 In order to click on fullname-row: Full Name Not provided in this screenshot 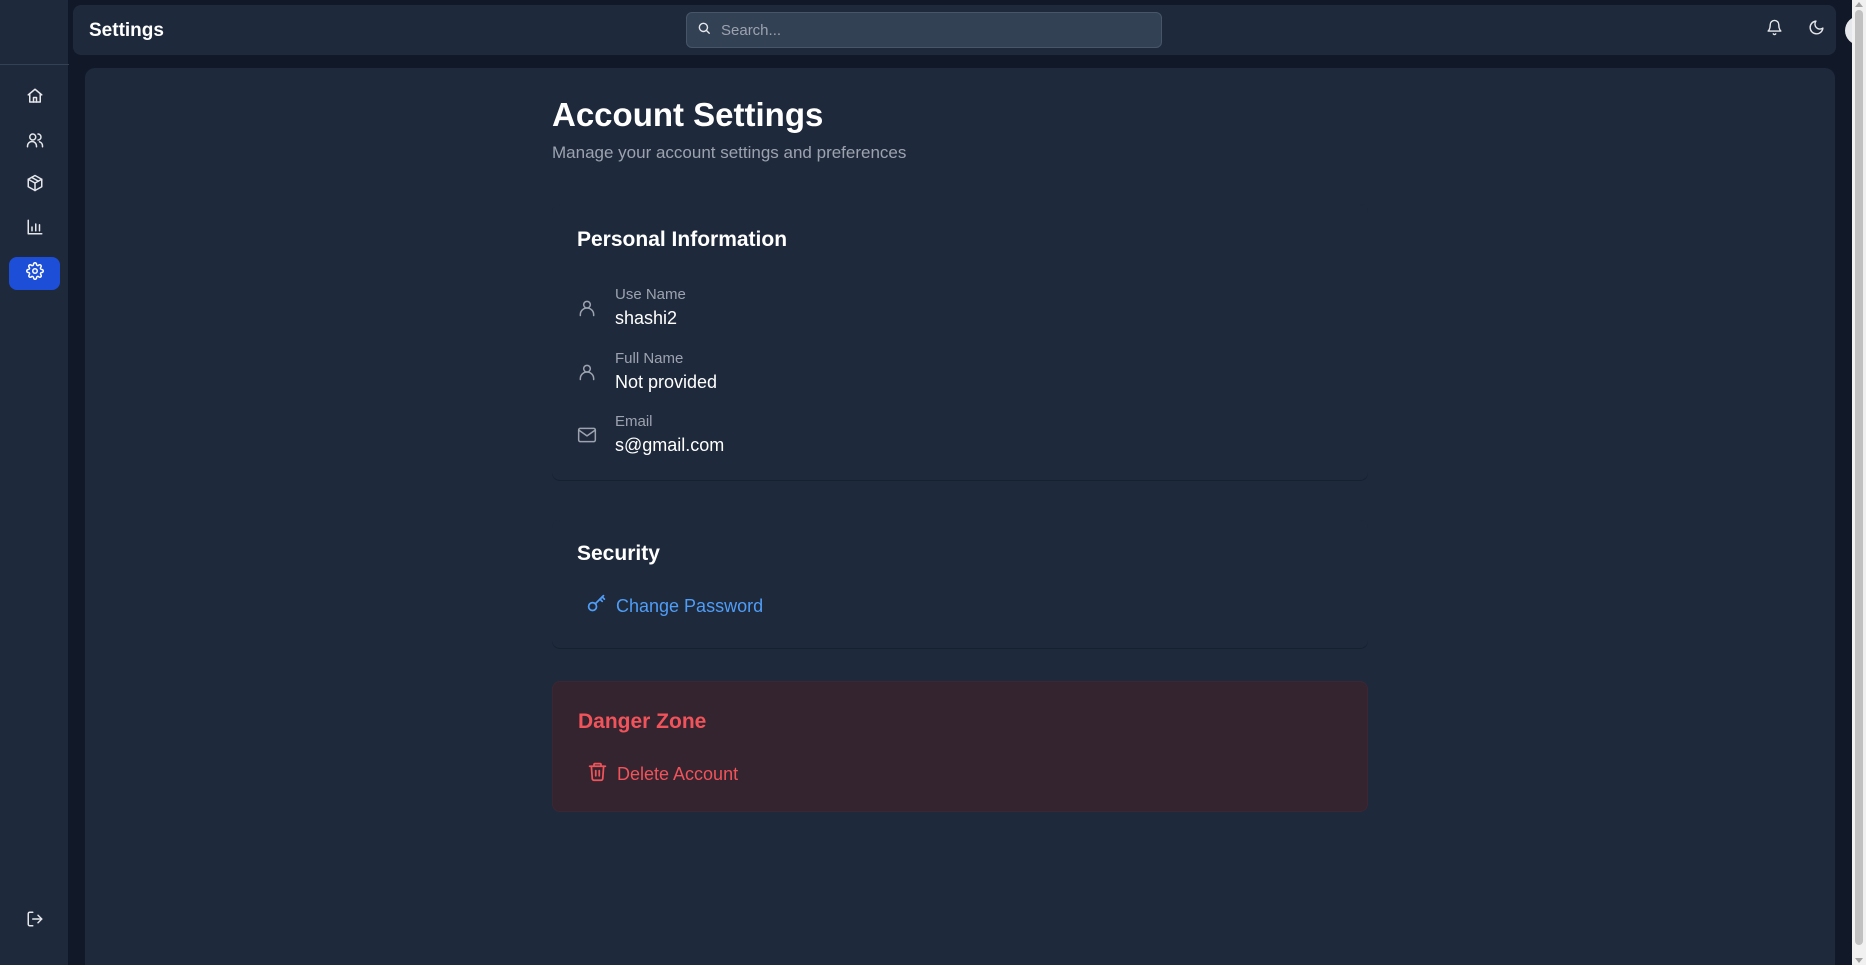, I will do `click(647, 372)`.